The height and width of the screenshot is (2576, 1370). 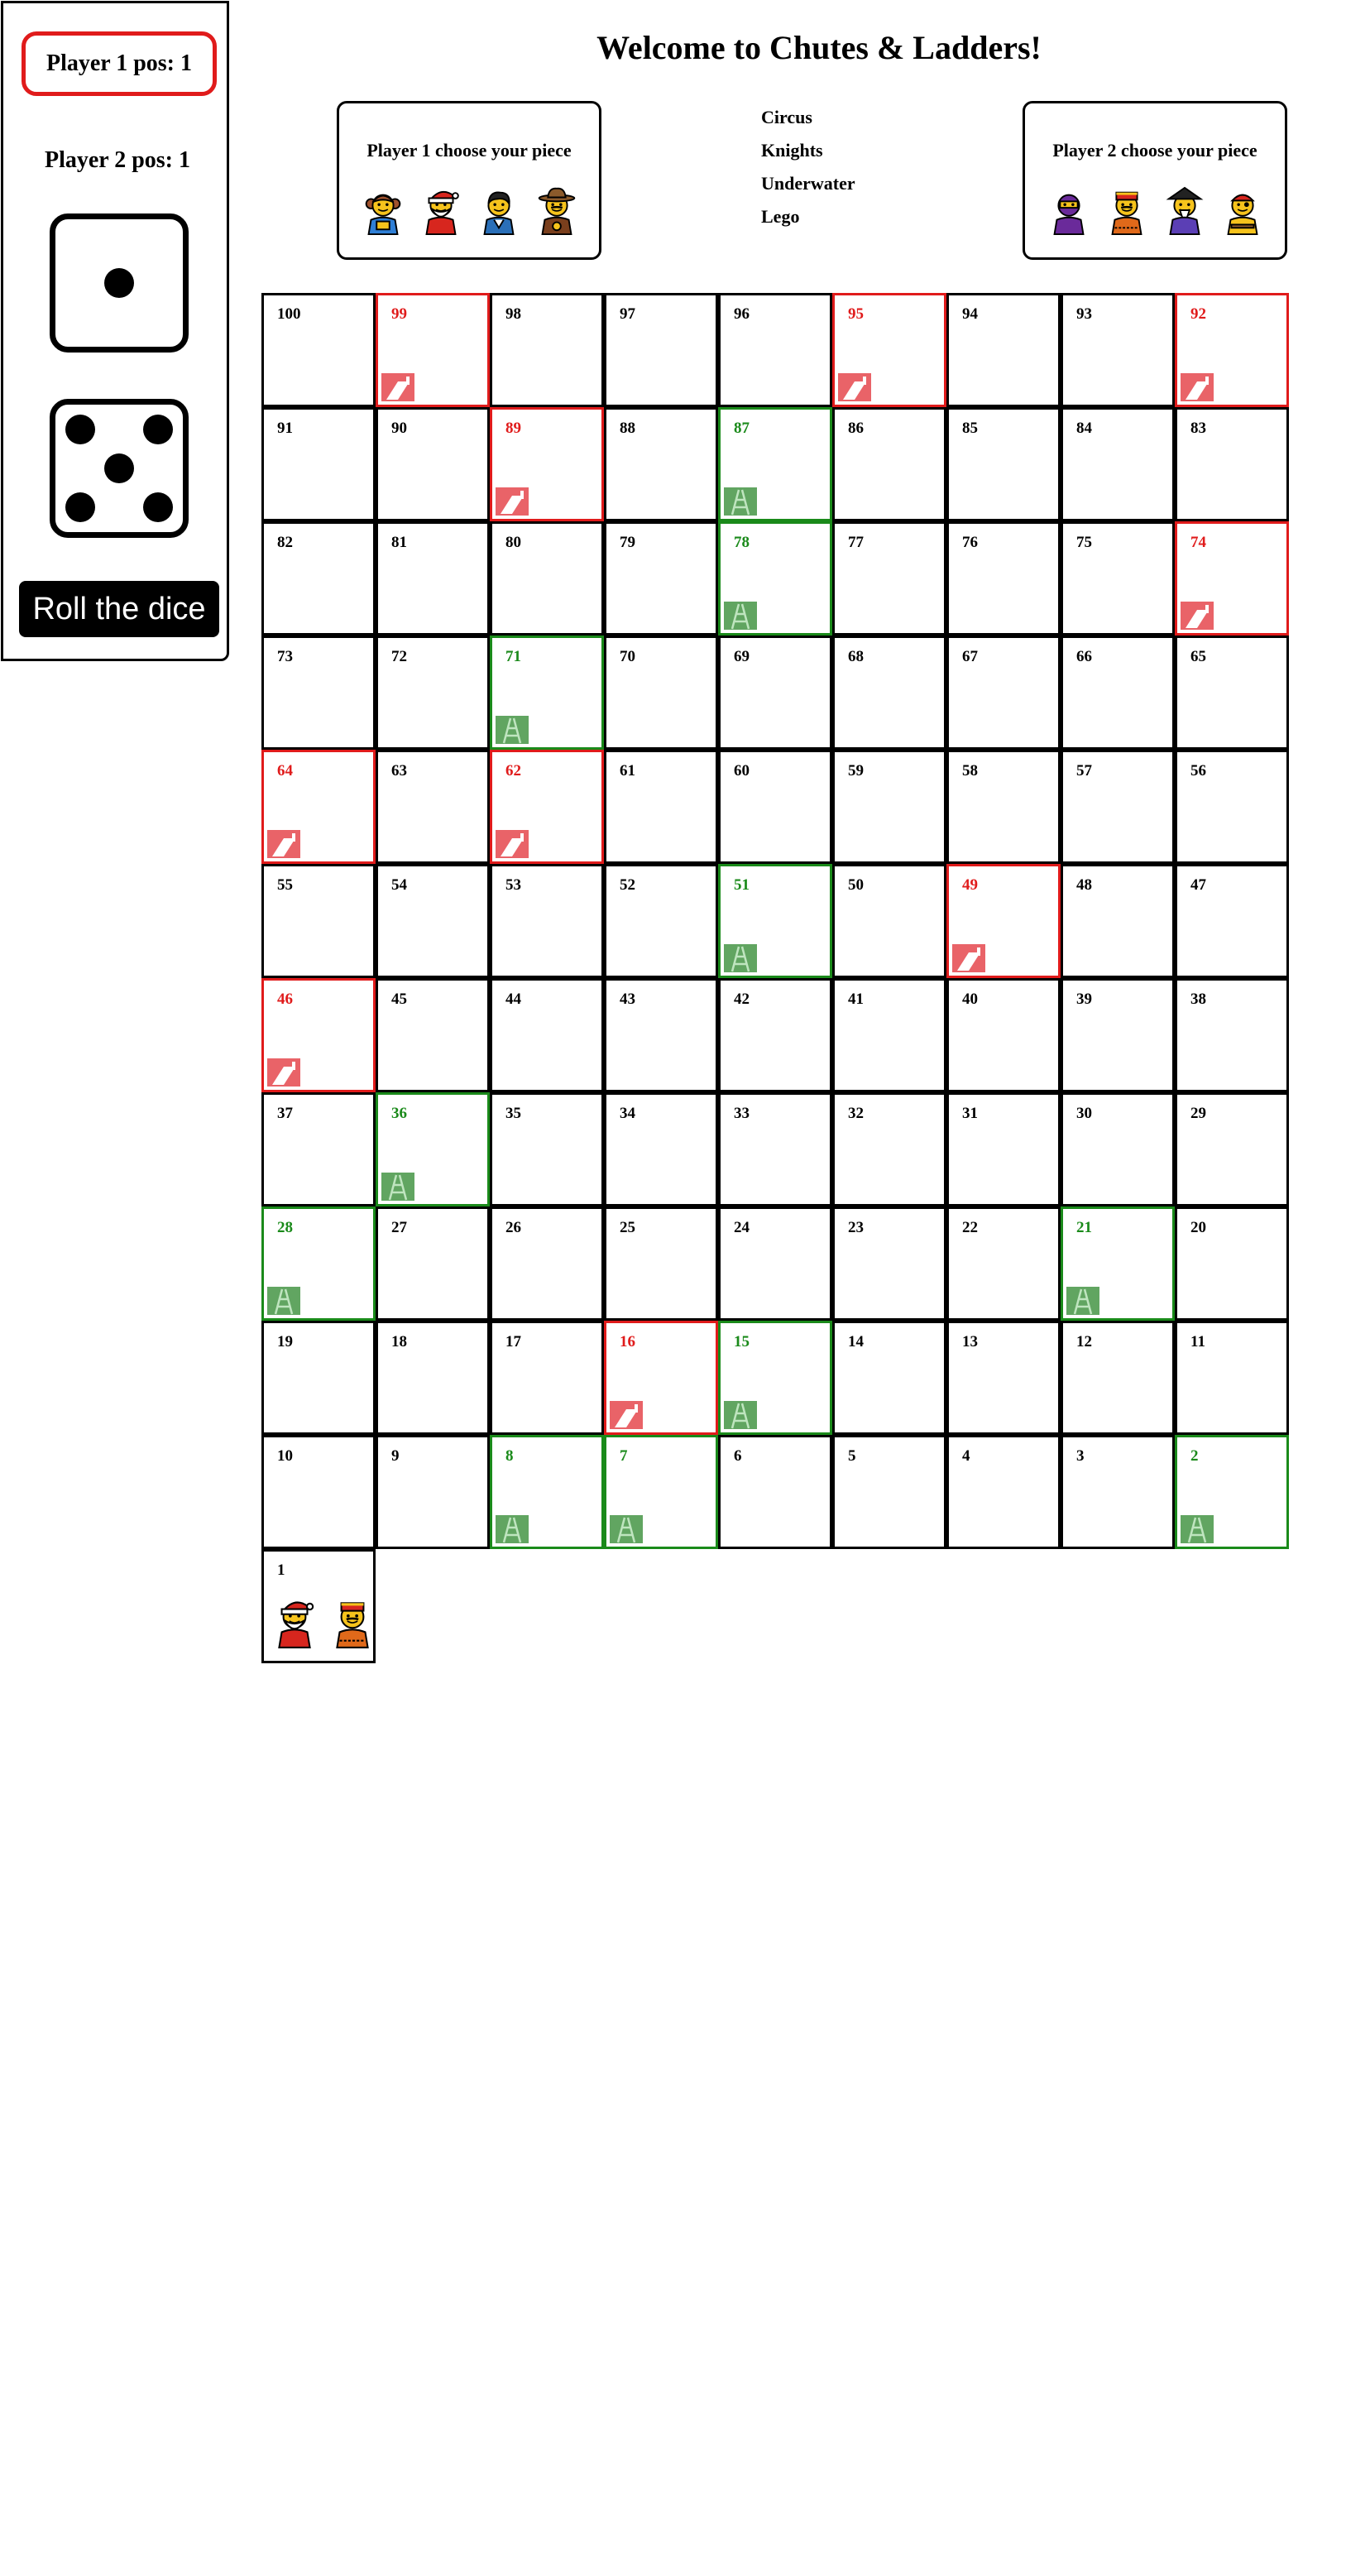 I want to click on board-cell-25: 25, so click(x=661, y=1264).